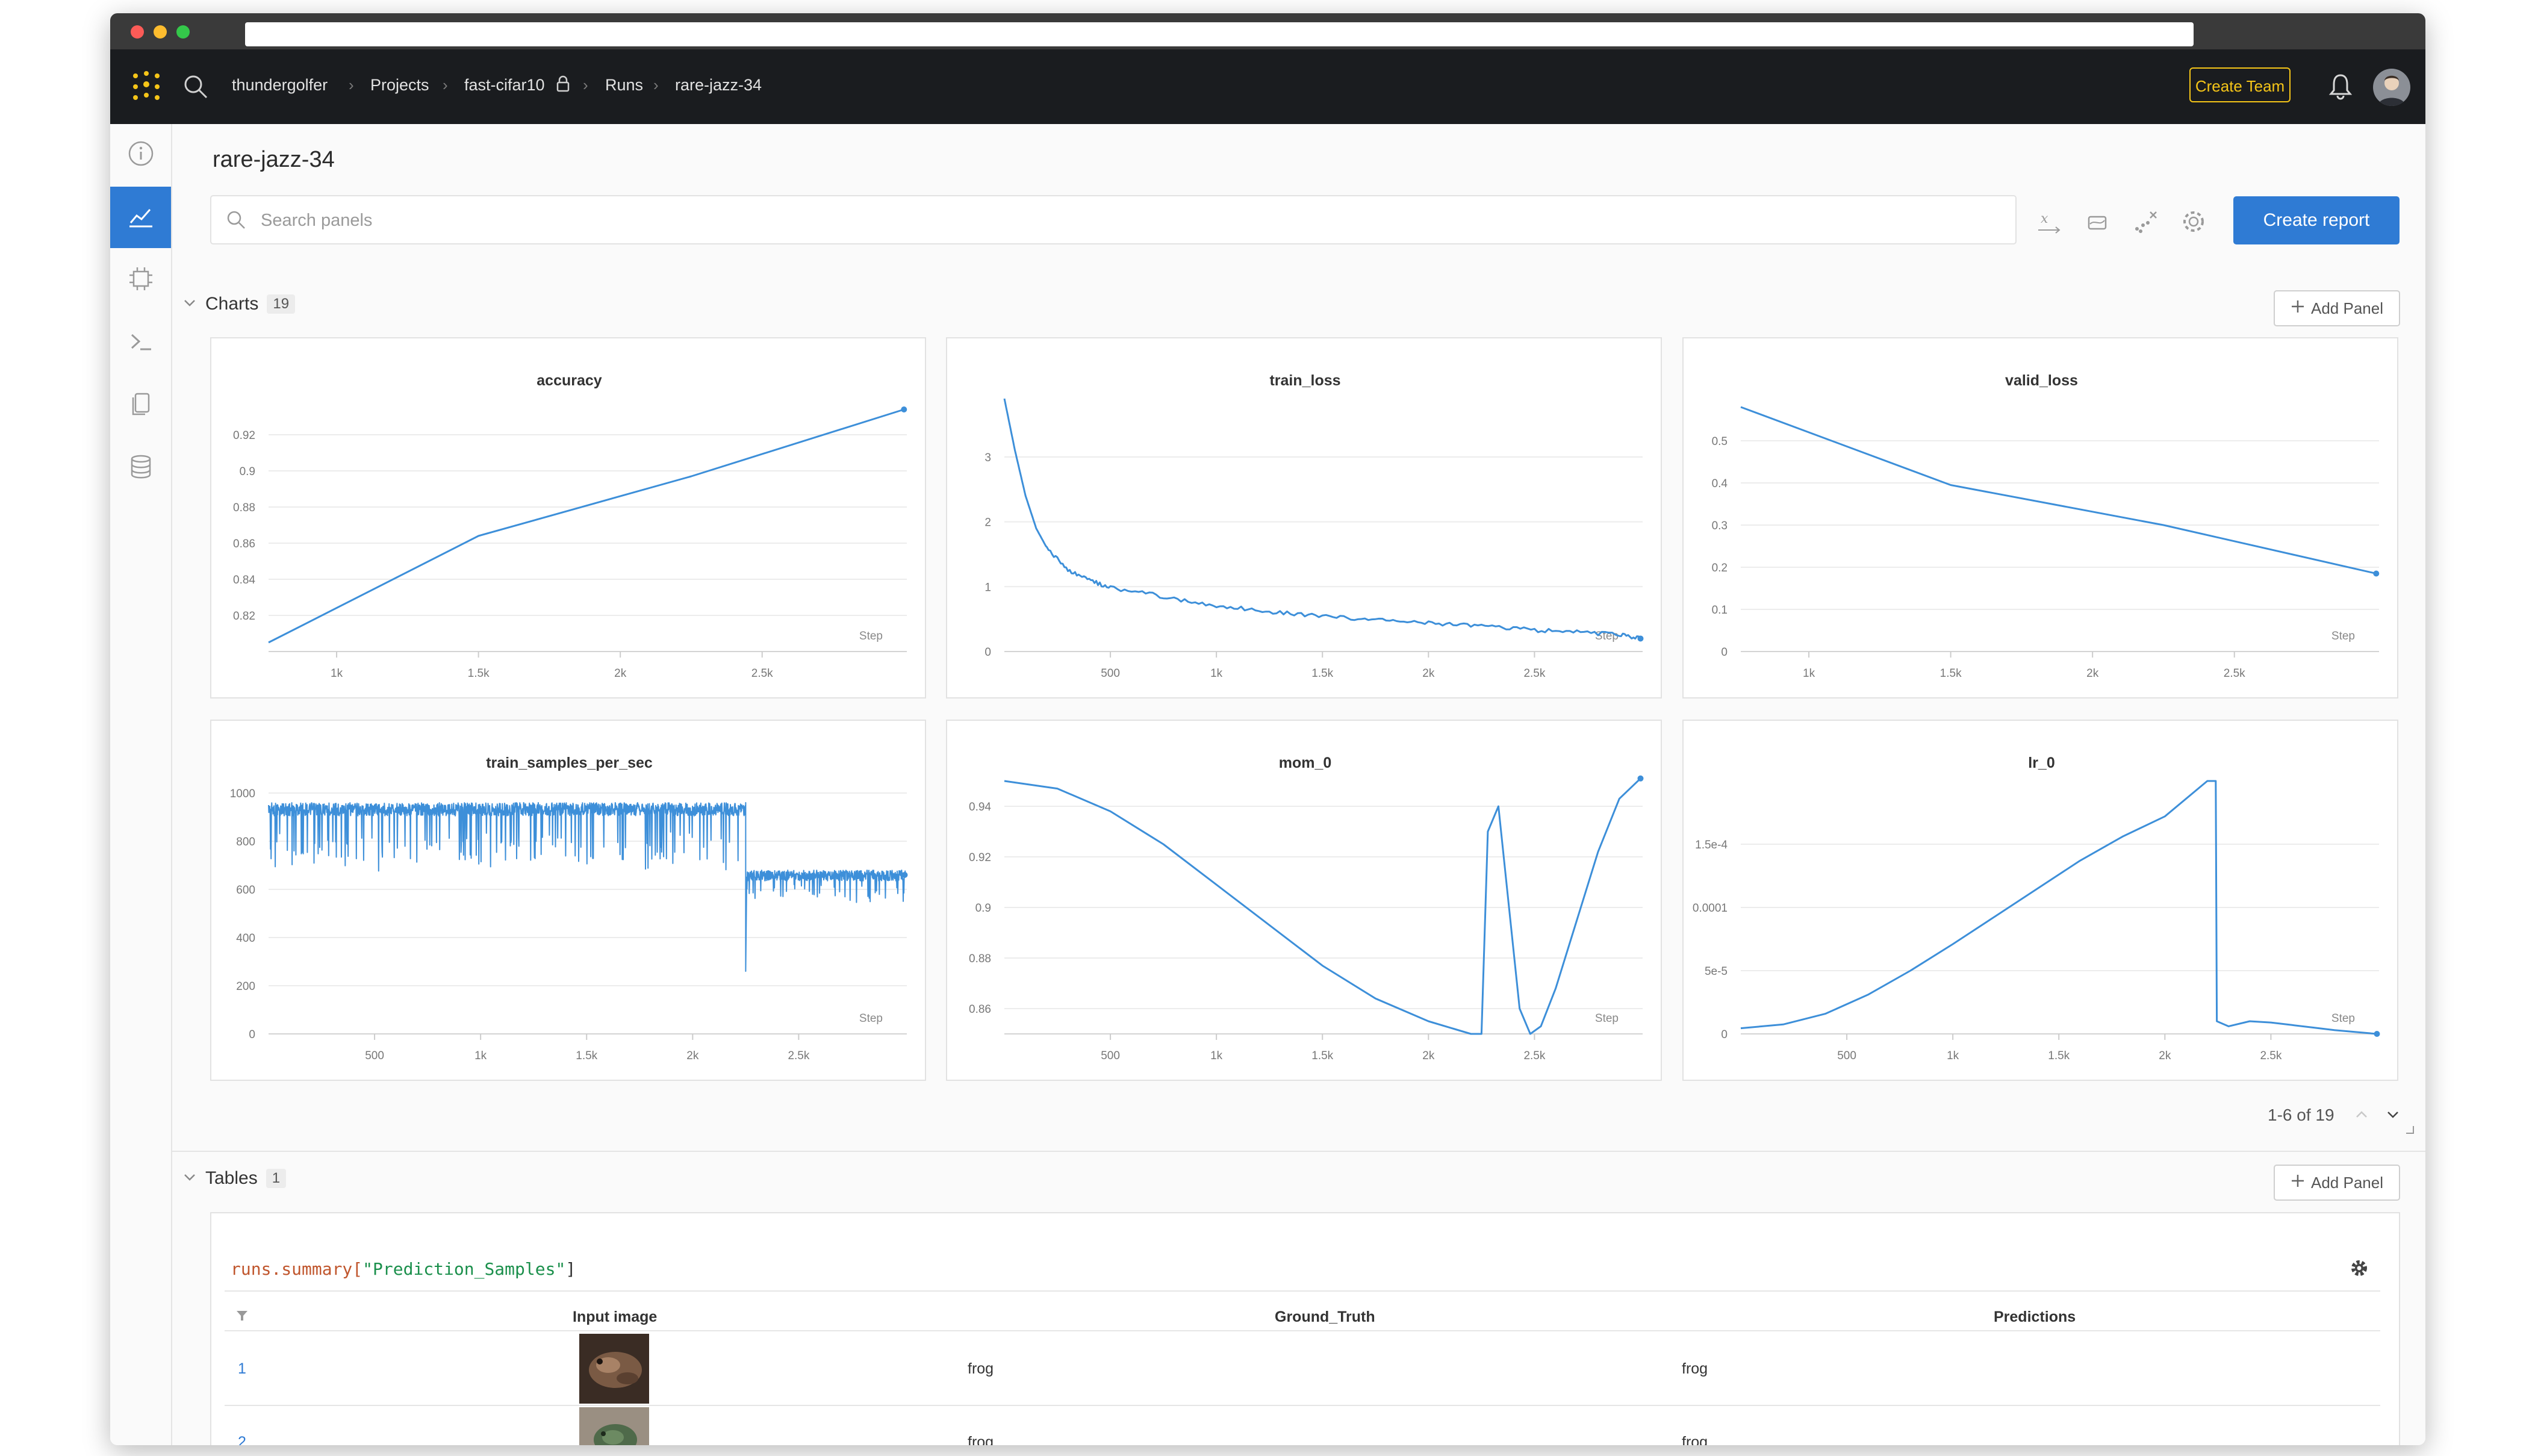 This screenshot has width=2535, height=1456. I want to click on pager: 1-6 of 19, so click(2334, 1116).